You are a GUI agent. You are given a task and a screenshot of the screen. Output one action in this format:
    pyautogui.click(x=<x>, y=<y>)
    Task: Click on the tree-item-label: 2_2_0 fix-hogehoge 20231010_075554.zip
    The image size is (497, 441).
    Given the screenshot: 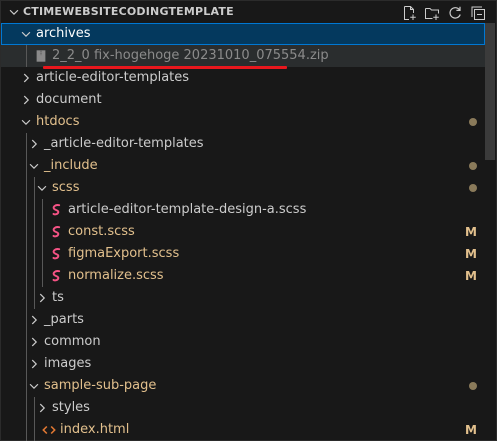 What is the action you would take?
    pyautogui.click(x=190, y=55)
    